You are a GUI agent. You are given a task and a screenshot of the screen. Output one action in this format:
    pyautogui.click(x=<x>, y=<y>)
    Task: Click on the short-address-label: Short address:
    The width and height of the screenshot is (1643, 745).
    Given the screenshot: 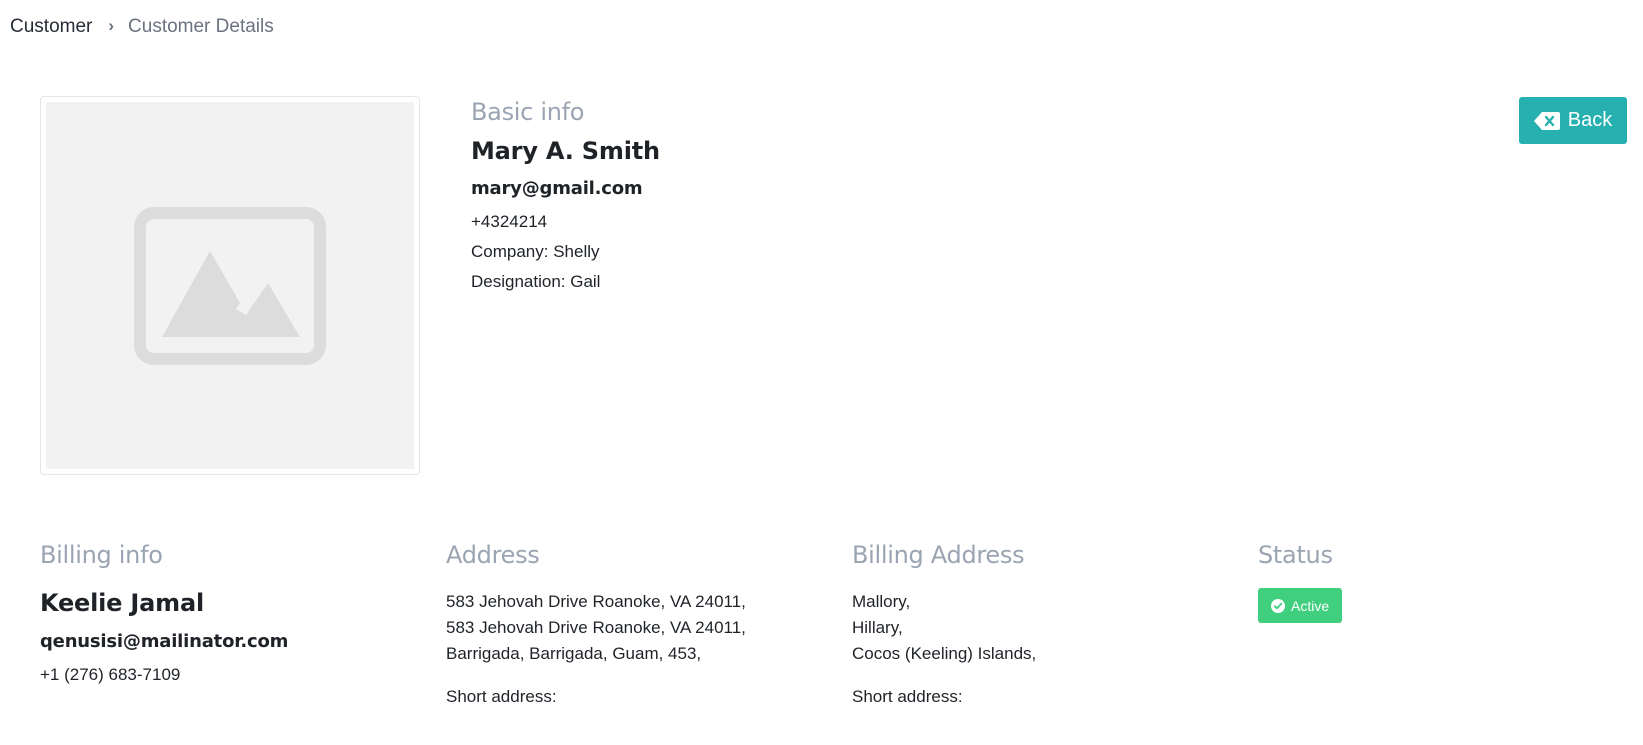 What is the action you would take?
    pyautogui.click(x=501, y=696)
    